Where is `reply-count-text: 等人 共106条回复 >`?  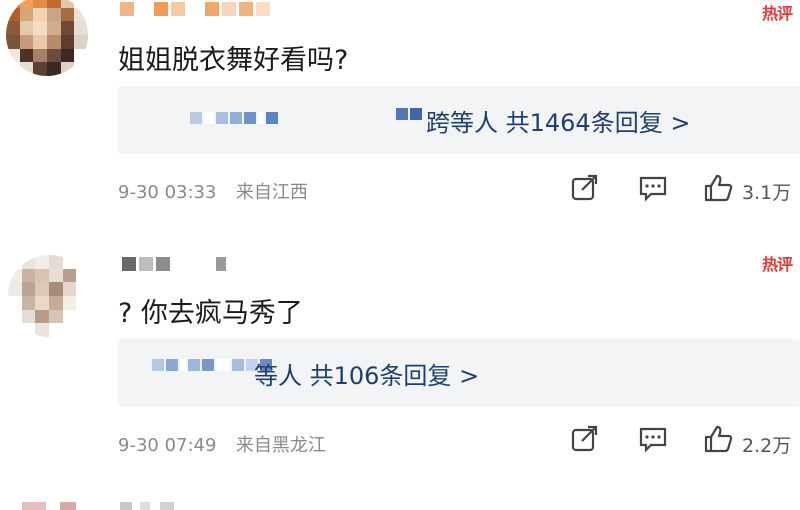 reply-count-text: 等人 共106条回复 > is located at coordinates (367, 376).